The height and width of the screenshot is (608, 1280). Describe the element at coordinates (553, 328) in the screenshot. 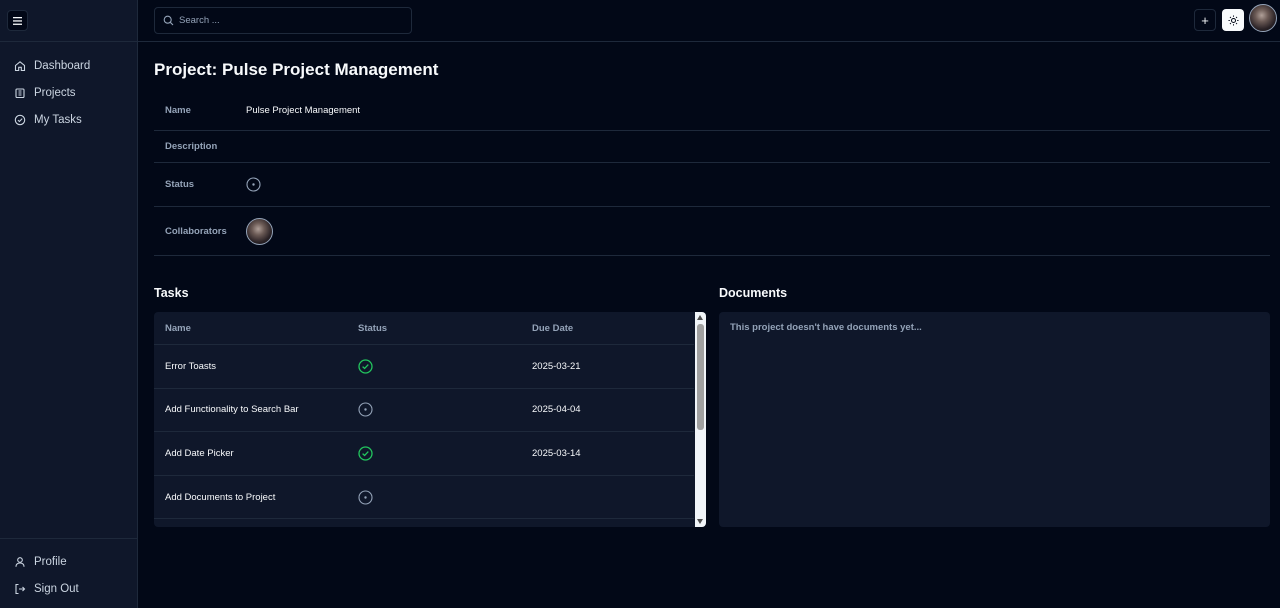

I see `column-header-due-date: Due Date` at that location.